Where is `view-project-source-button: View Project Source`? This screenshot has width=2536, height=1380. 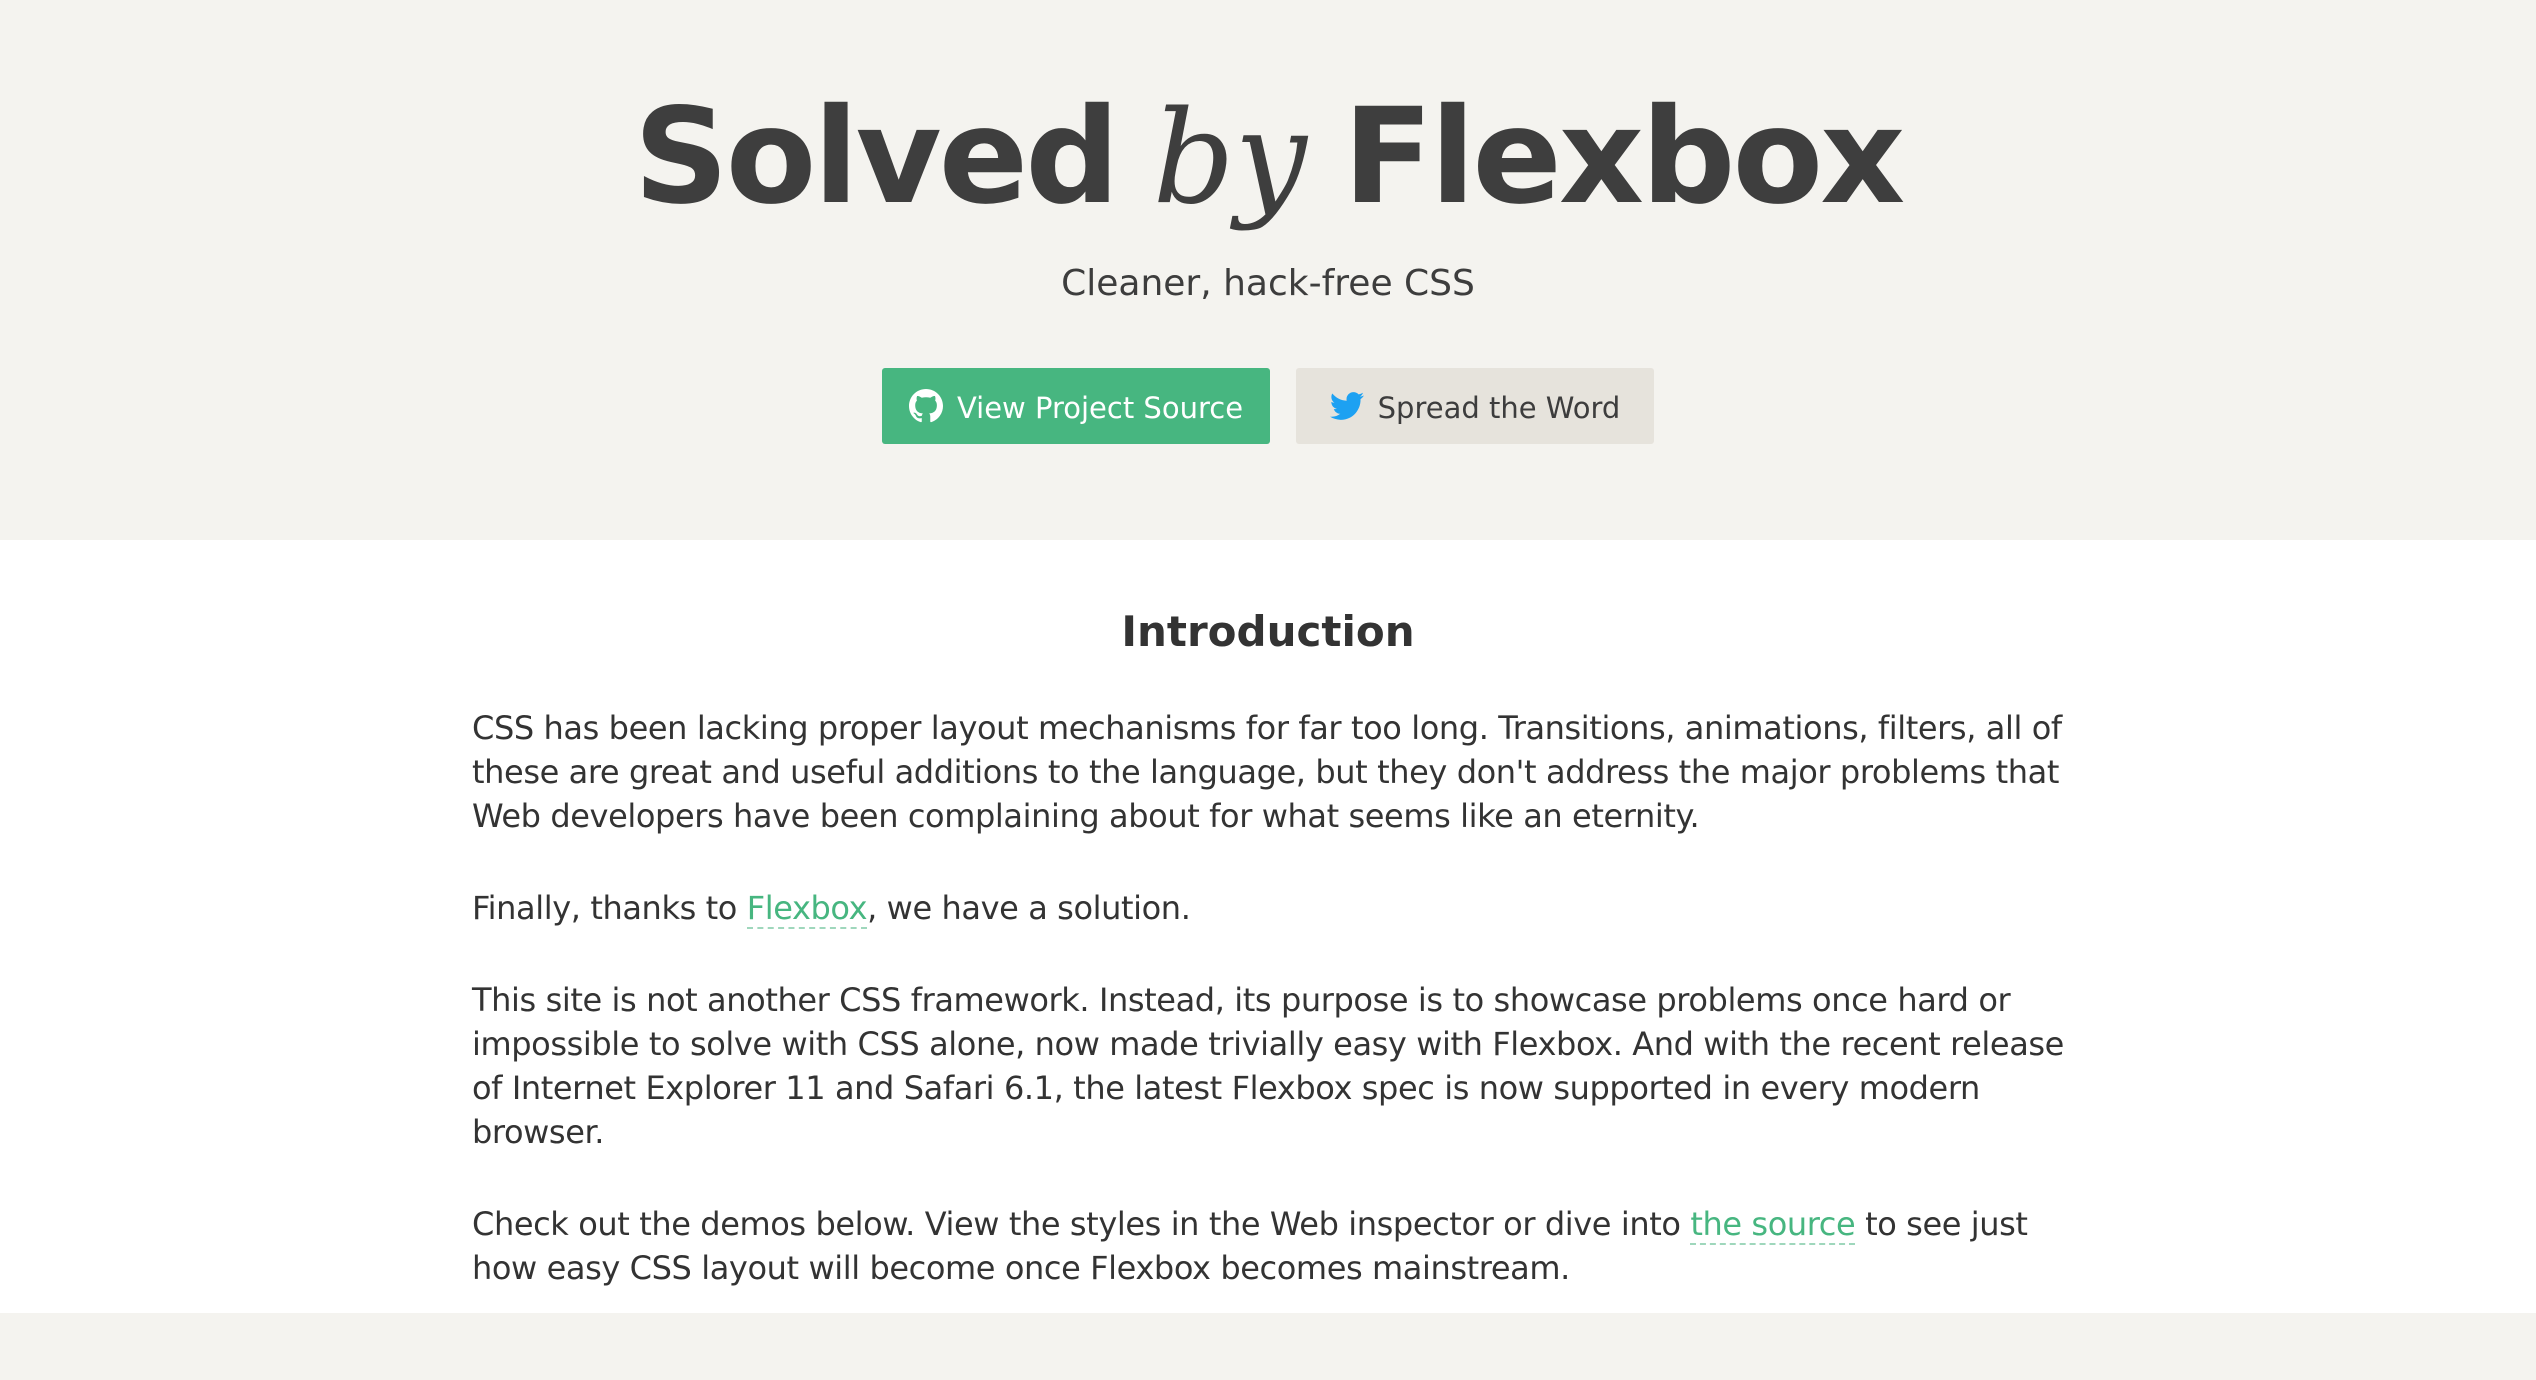 view-project-source-button: View Project Source is located at coordinates (1076, 406).